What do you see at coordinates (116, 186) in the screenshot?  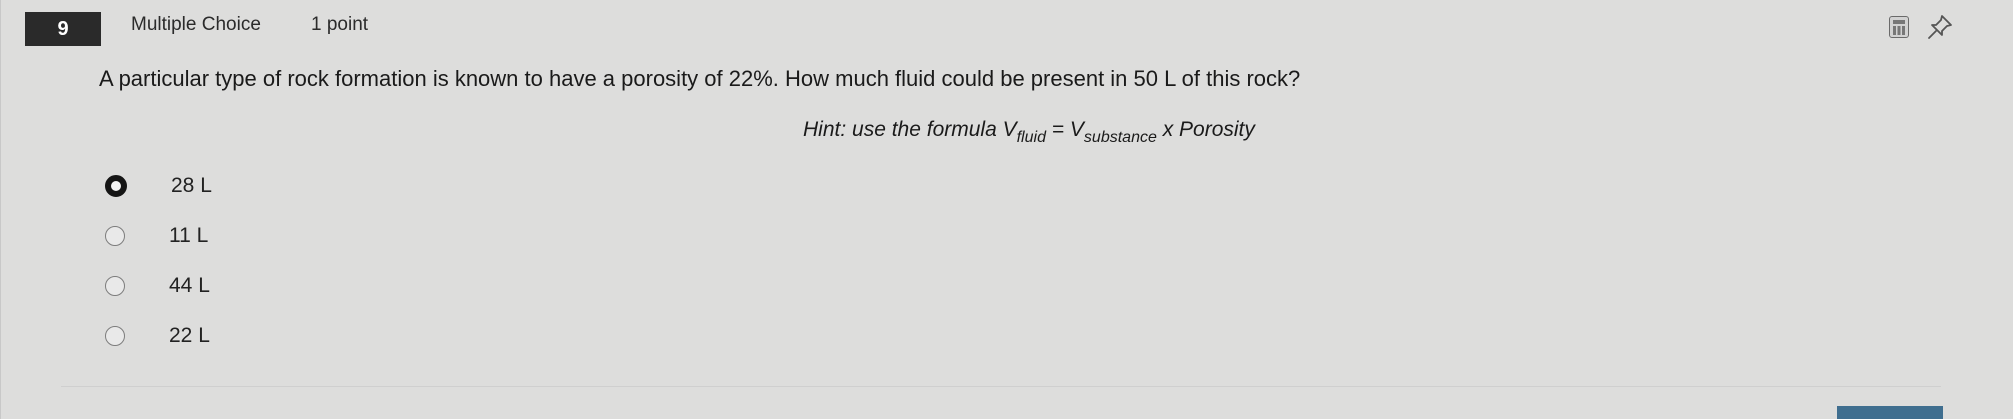 I see `radio-button-selected` at bounding box center [116, 186].